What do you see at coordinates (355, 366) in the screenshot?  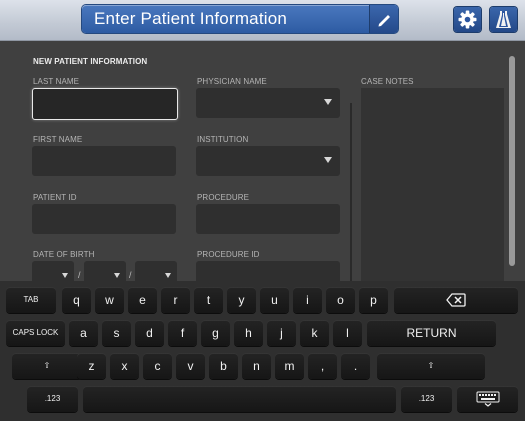 I see `key-period: .` at bounding box center [355, 366].